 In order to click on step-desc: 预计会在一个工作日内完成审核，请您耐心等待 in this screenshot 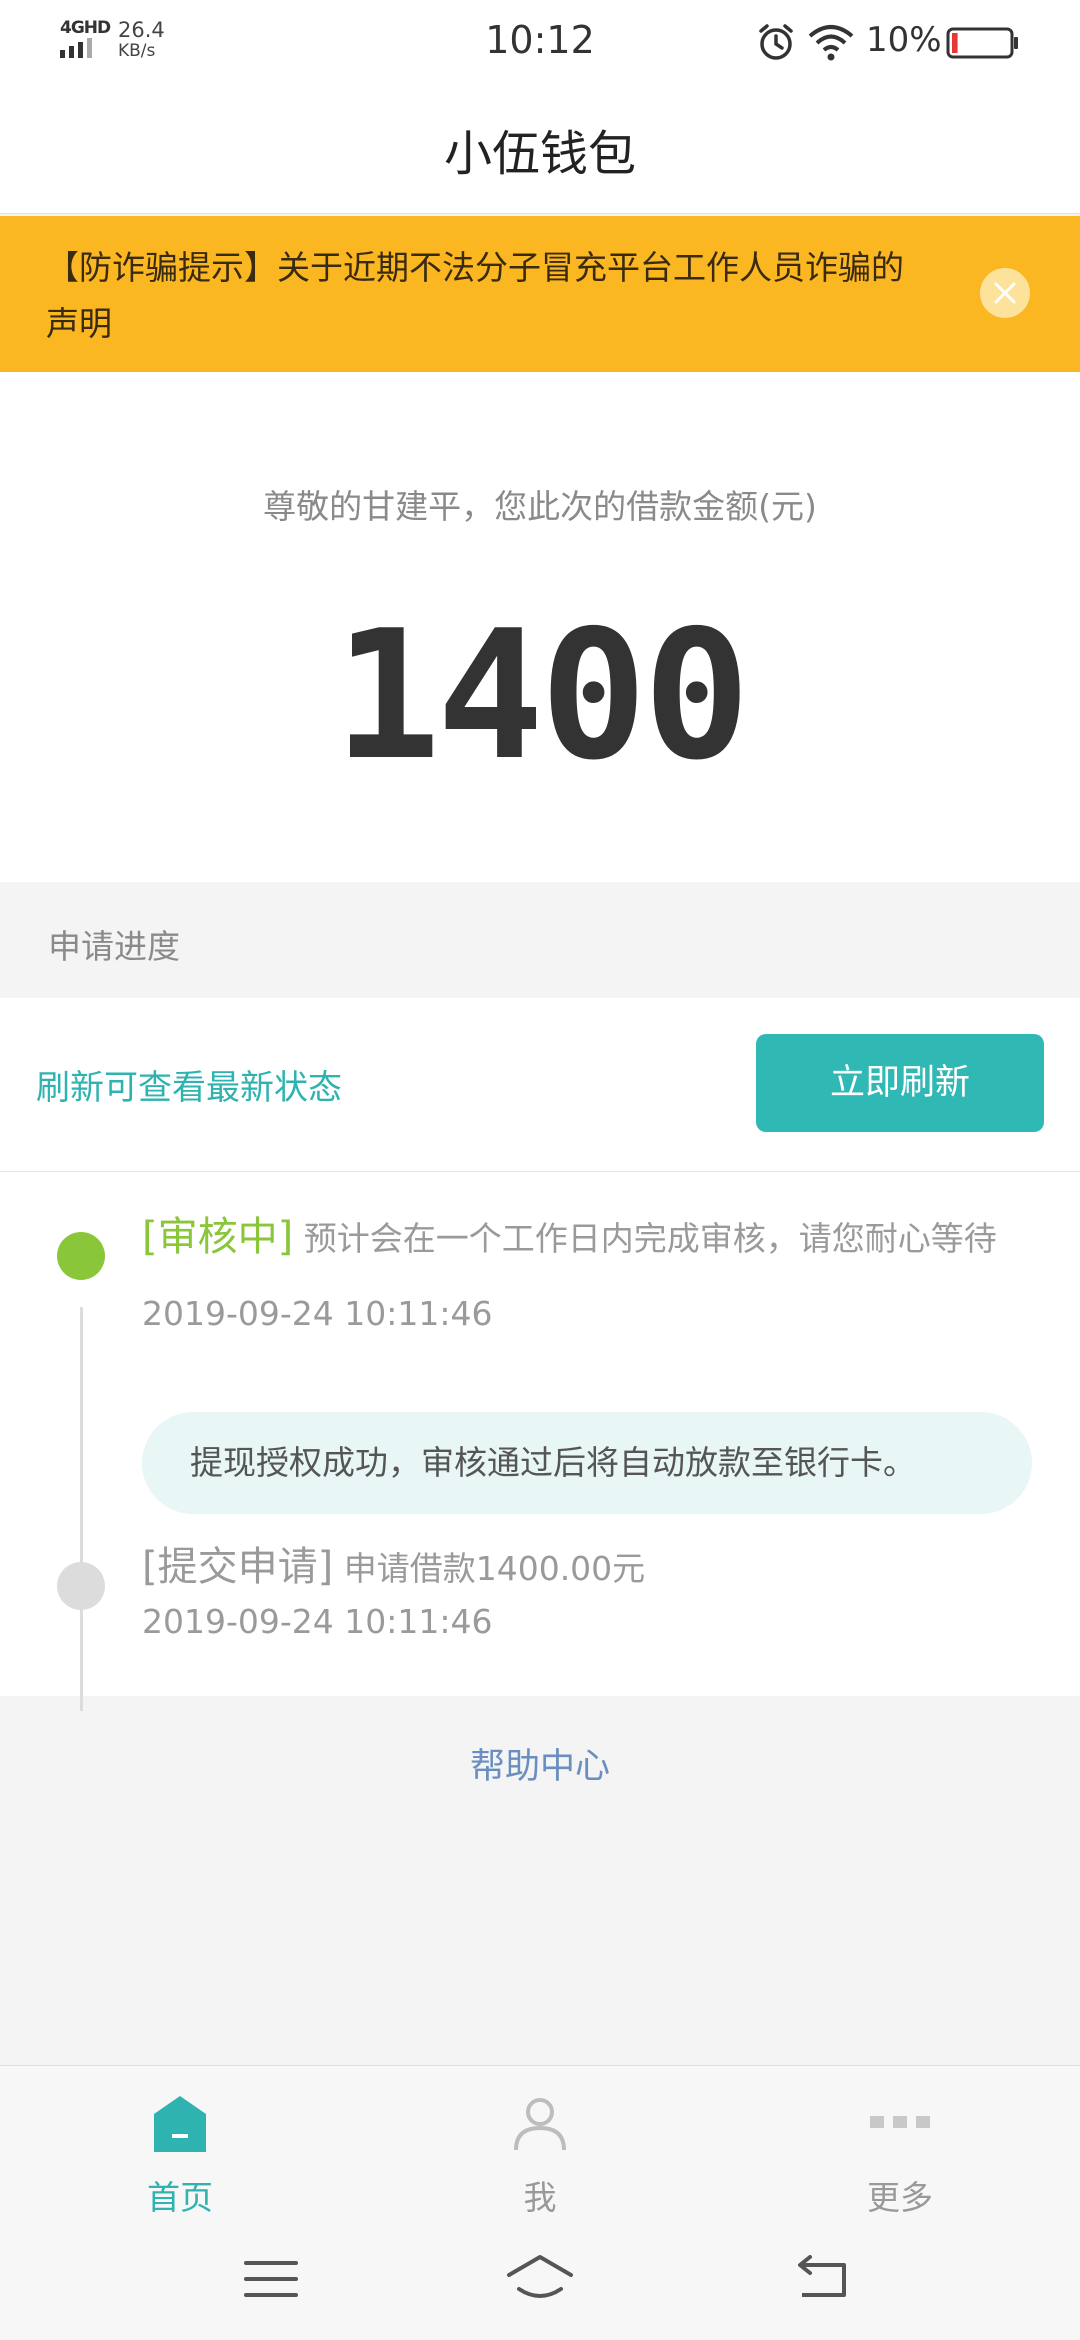, I will do `click(645, 1238)`.